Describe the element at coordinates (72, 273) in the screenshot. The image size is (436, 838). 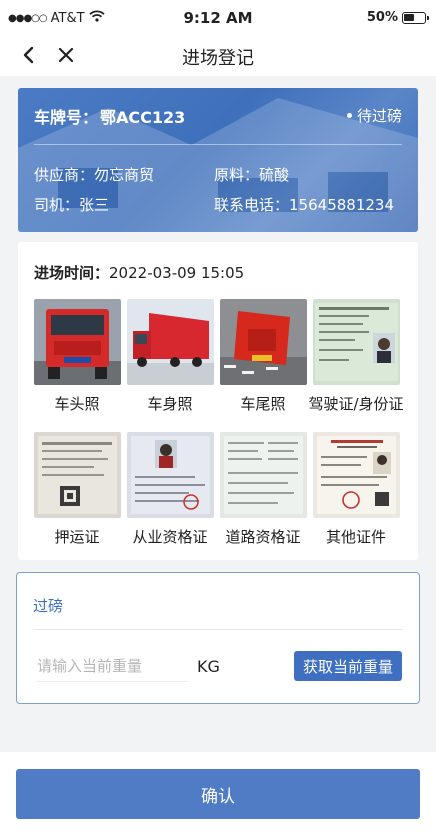
I see `entry-time-label: 进场时间：` at that location.